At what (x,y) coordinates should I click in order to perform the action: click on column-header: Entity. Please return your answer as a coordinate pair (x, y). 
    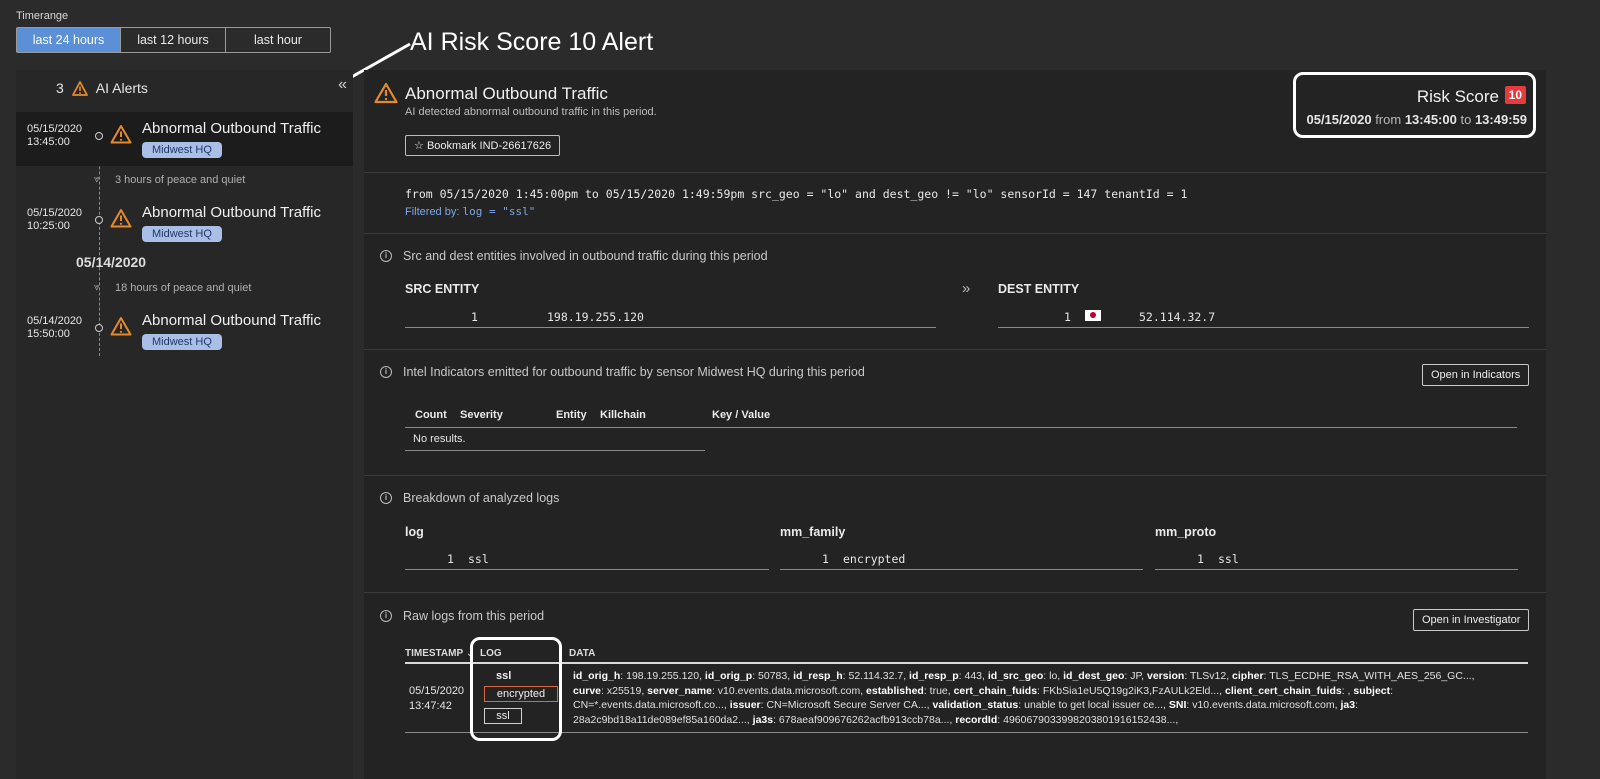
    Looking at the image, I should click on (571, 415).